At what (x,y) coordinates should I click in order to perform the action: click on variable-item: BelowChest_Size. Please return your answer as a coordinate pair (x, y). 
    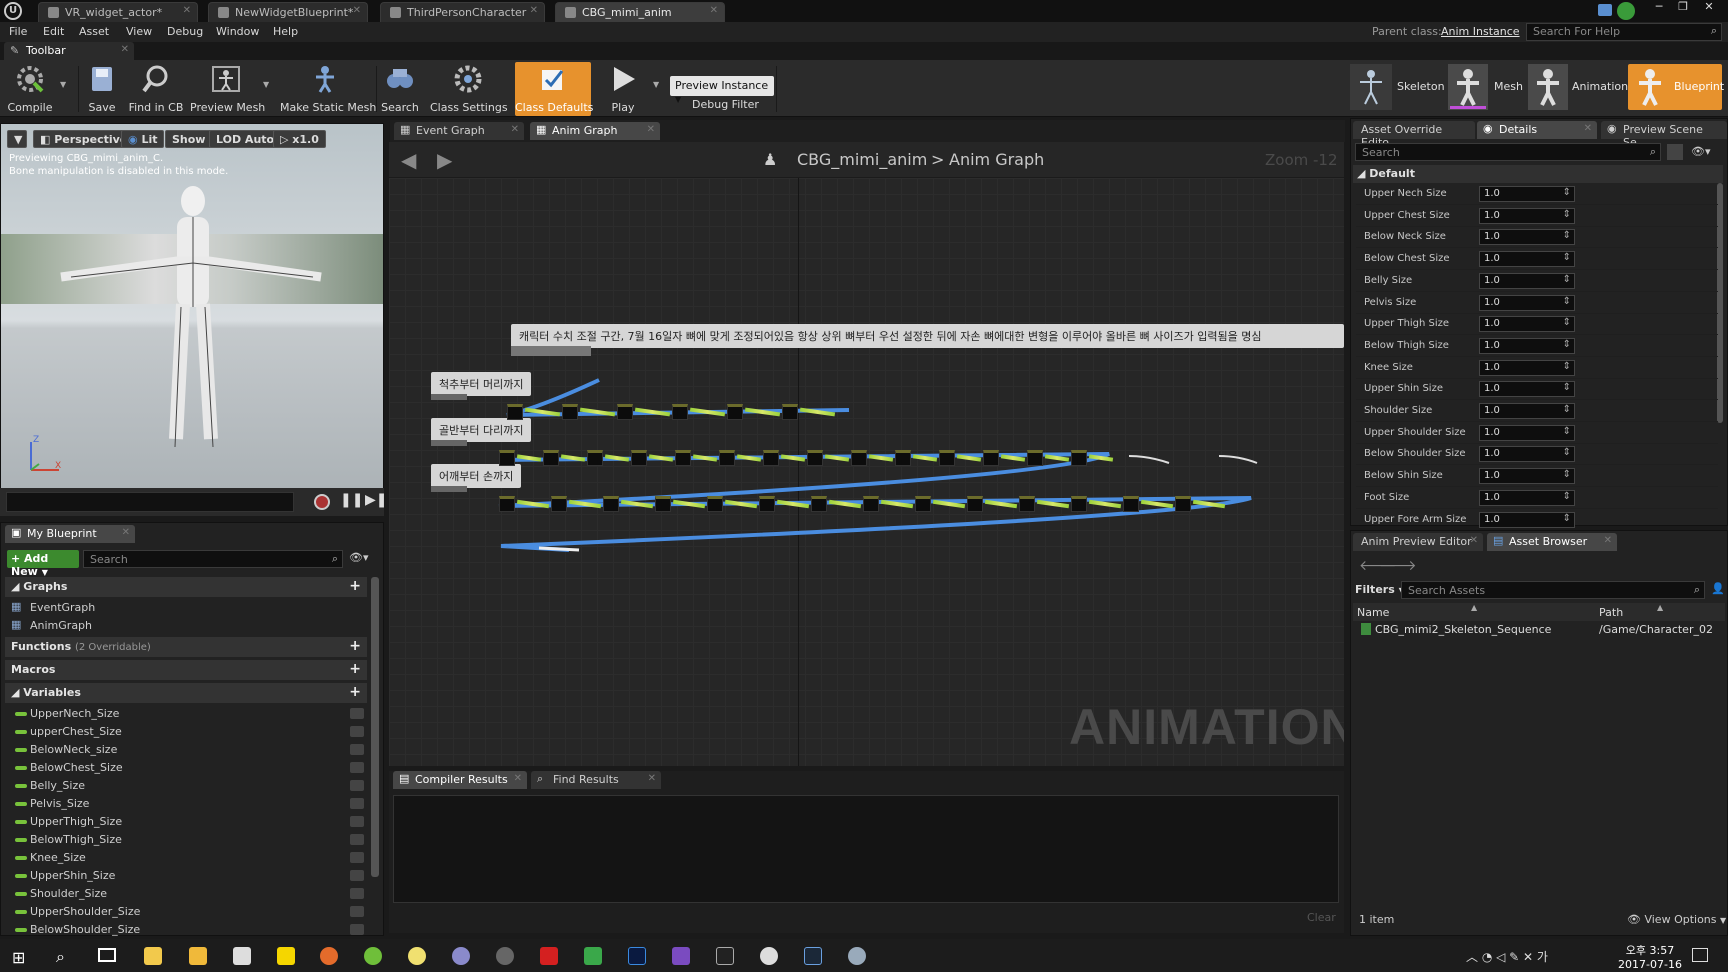
    Looking at the image, I should click on (184, 768).